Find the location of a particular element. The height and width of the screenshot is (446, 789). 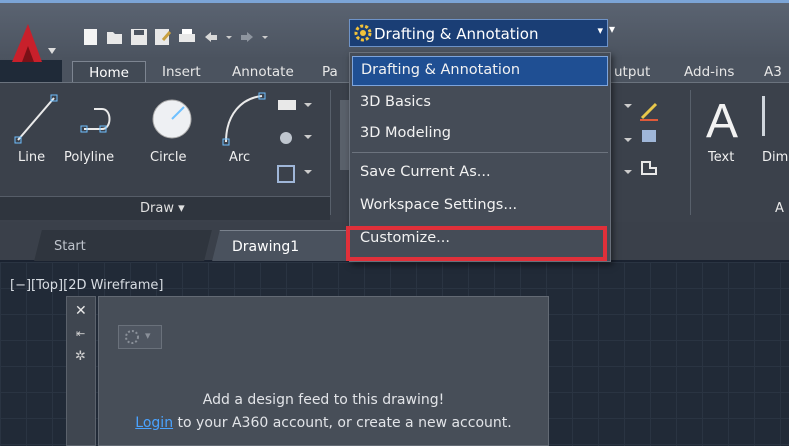

tab-drawing1: Drawing1 is located at coordinates (265, 247).